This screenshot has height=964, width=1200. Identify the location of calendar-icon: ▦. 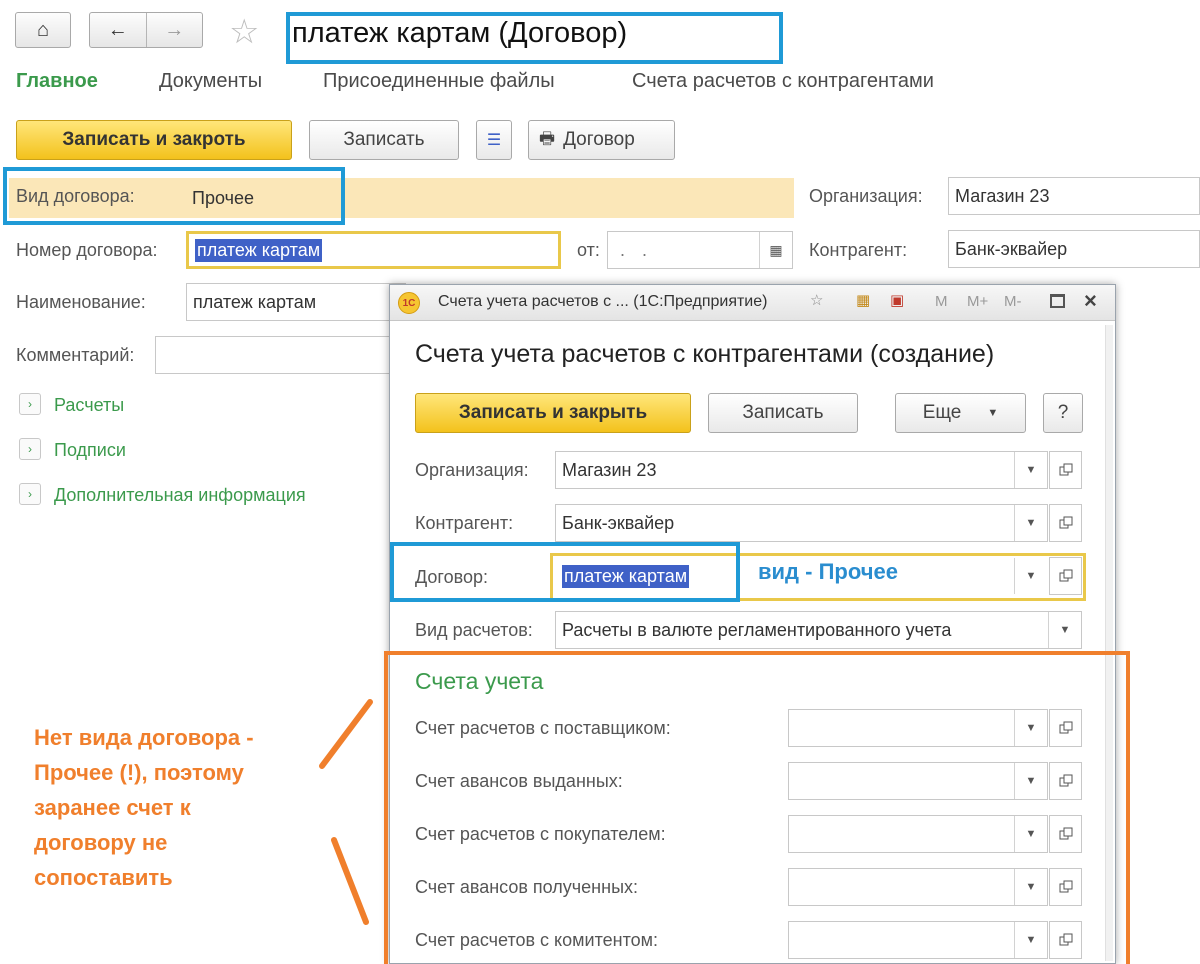
(775, 250).